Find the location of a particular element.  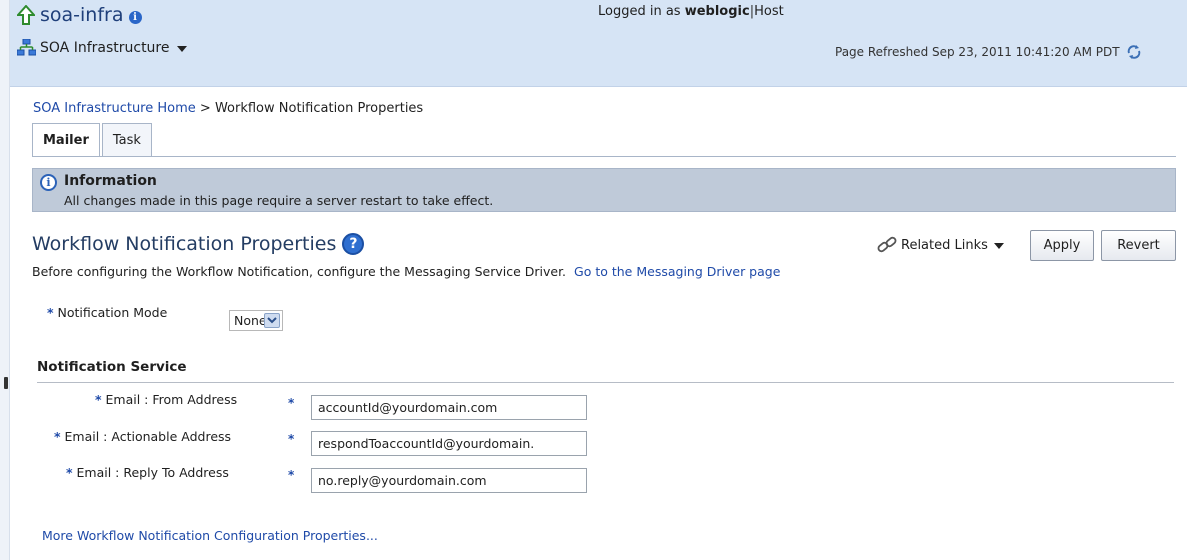

from-address-label-text: Email : From Address is located at coordinates (171, 399).